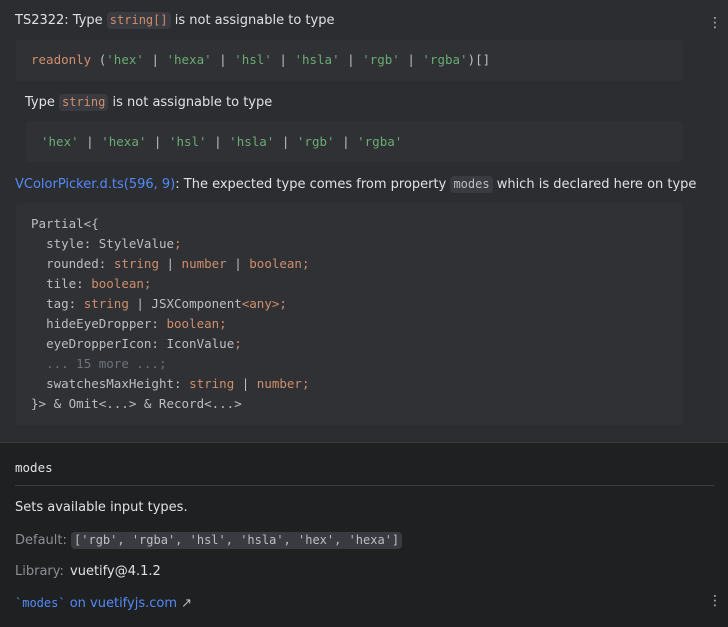 The width and height of the screenshot is (728, 627). What do you see at coordinates (34, 467) in the screenshot?
I see `doc-prop-name: modes` at bounding box center [34, 467].